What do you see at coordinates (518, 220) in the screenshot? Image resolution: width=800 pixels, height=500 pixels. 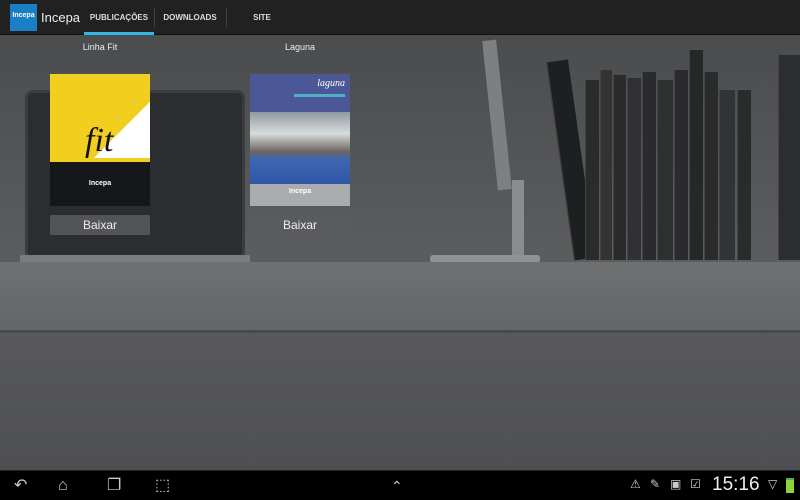 I see `background-lamp-post` at bounding box center [518, 220].